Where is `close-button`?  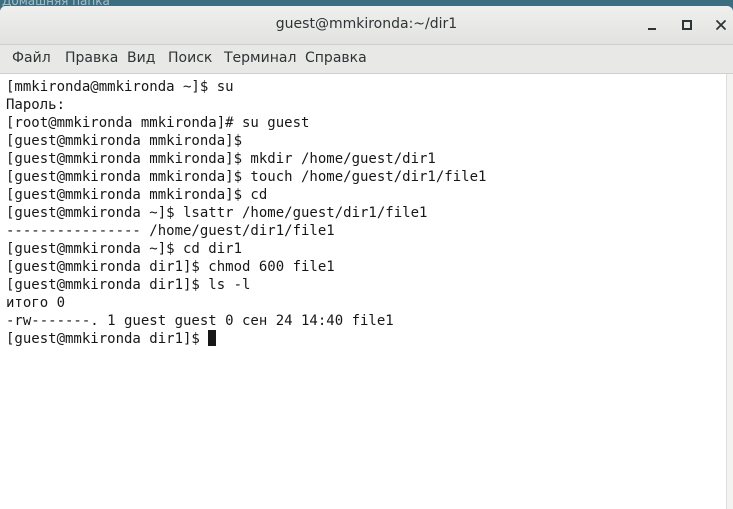
close-button is located at coordinates (721, 25).